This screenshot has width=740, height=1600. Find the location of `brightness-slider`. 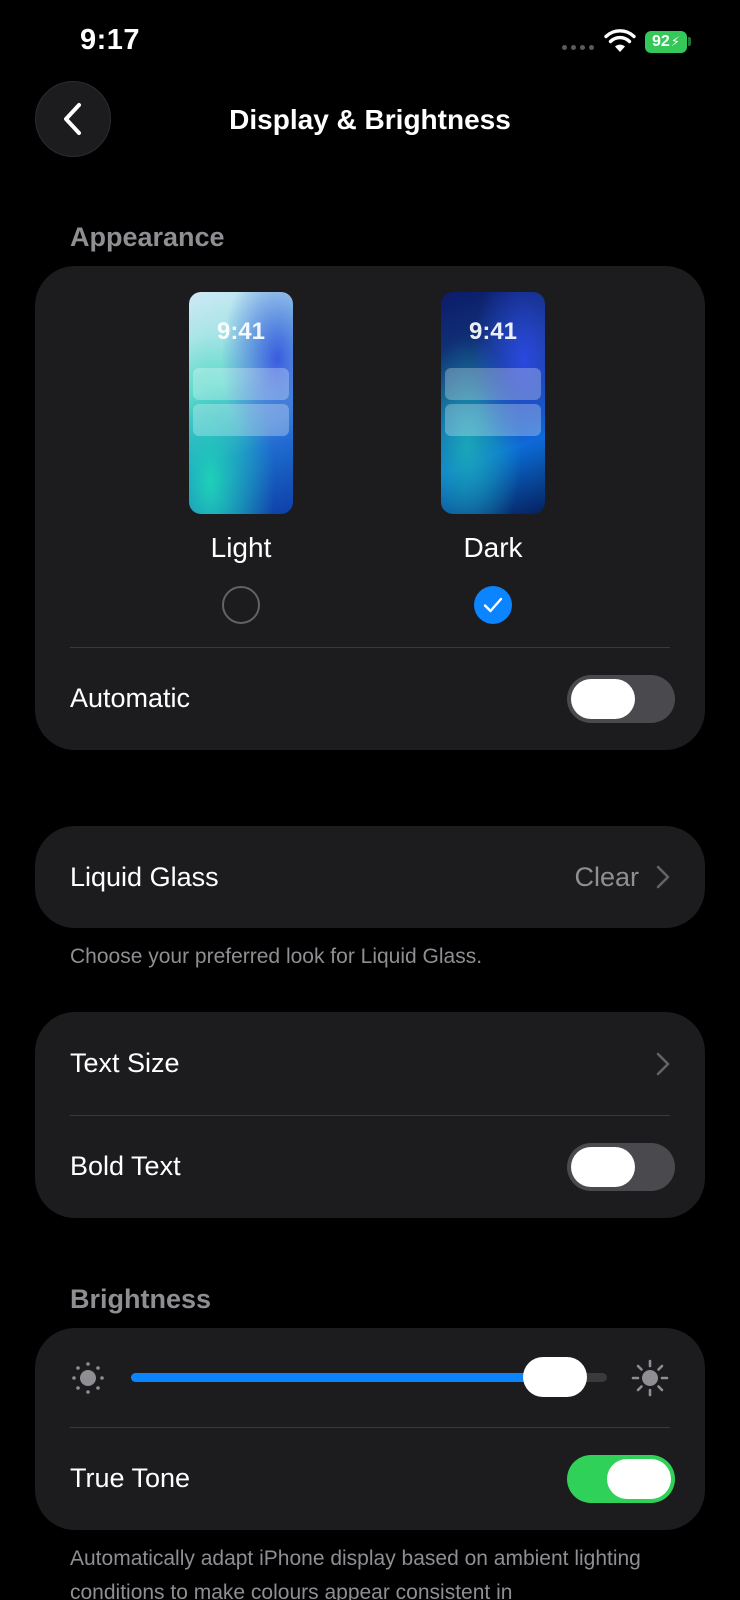

brightness-slider is located at coordinates (369, 1377).